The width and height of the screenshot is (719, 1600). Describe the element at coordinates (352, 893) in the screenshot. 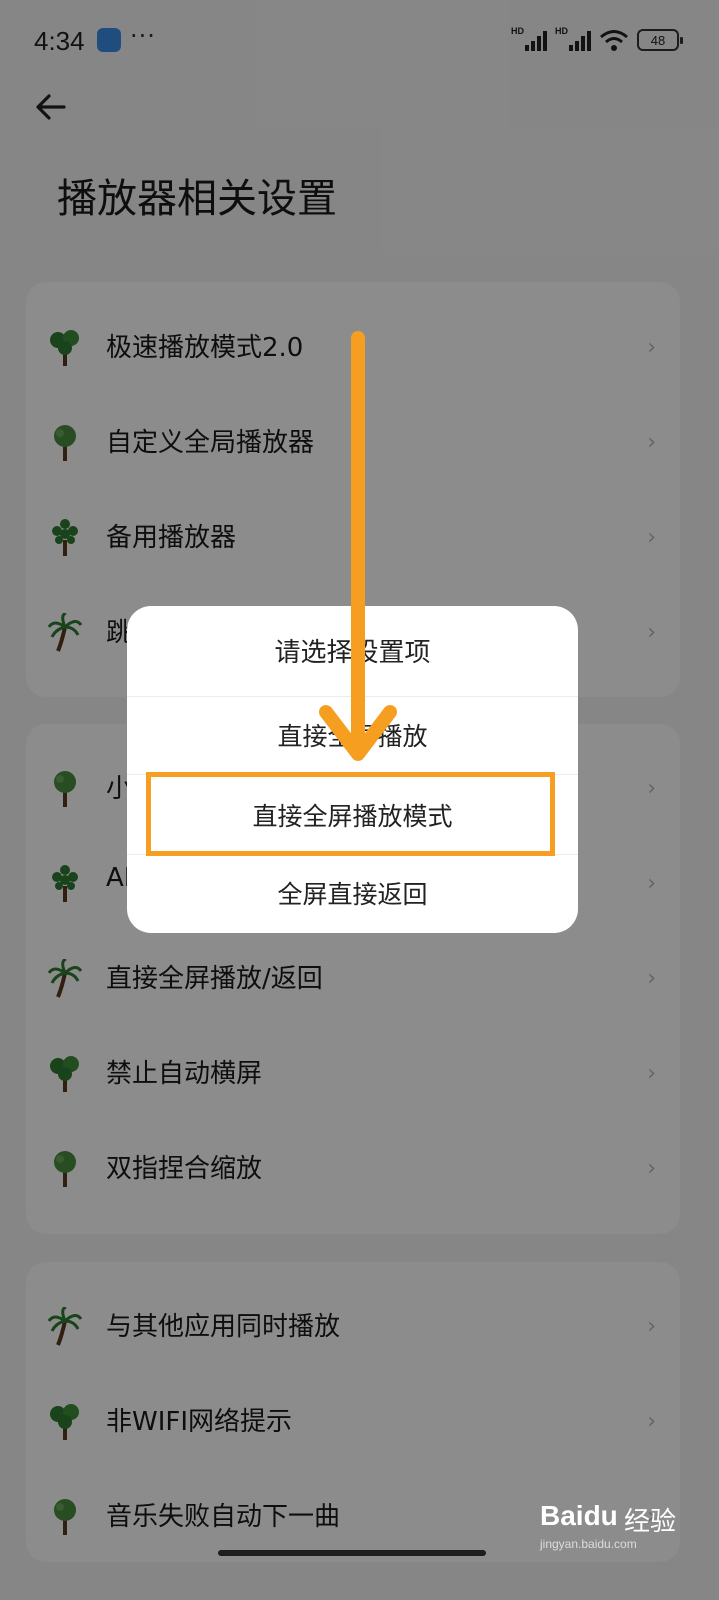

I see `option-fullscreen-return: 全屏直接返回` at that location.